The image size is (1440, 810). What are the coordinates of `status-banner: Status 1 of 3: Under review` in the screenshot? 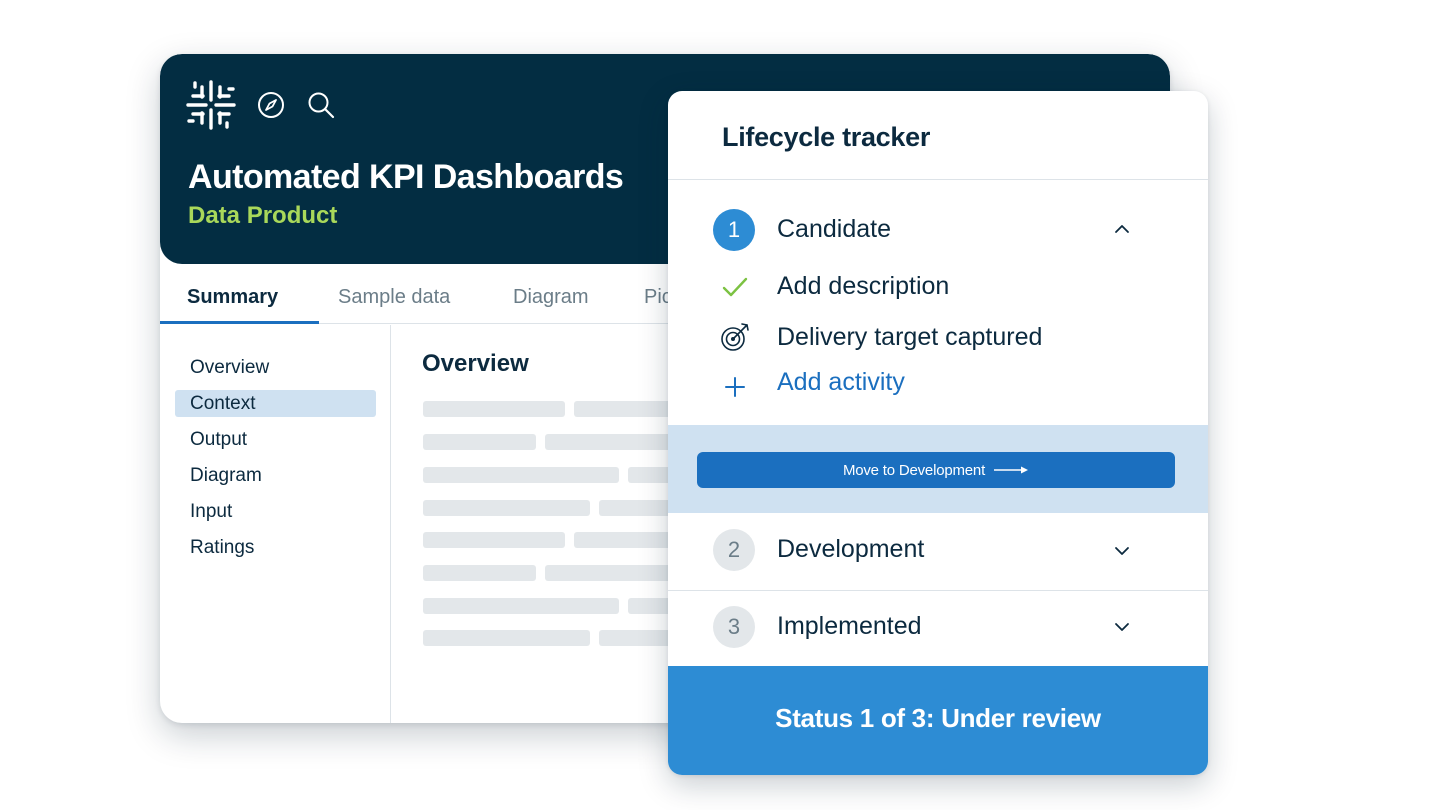 It's located at (938, 720).